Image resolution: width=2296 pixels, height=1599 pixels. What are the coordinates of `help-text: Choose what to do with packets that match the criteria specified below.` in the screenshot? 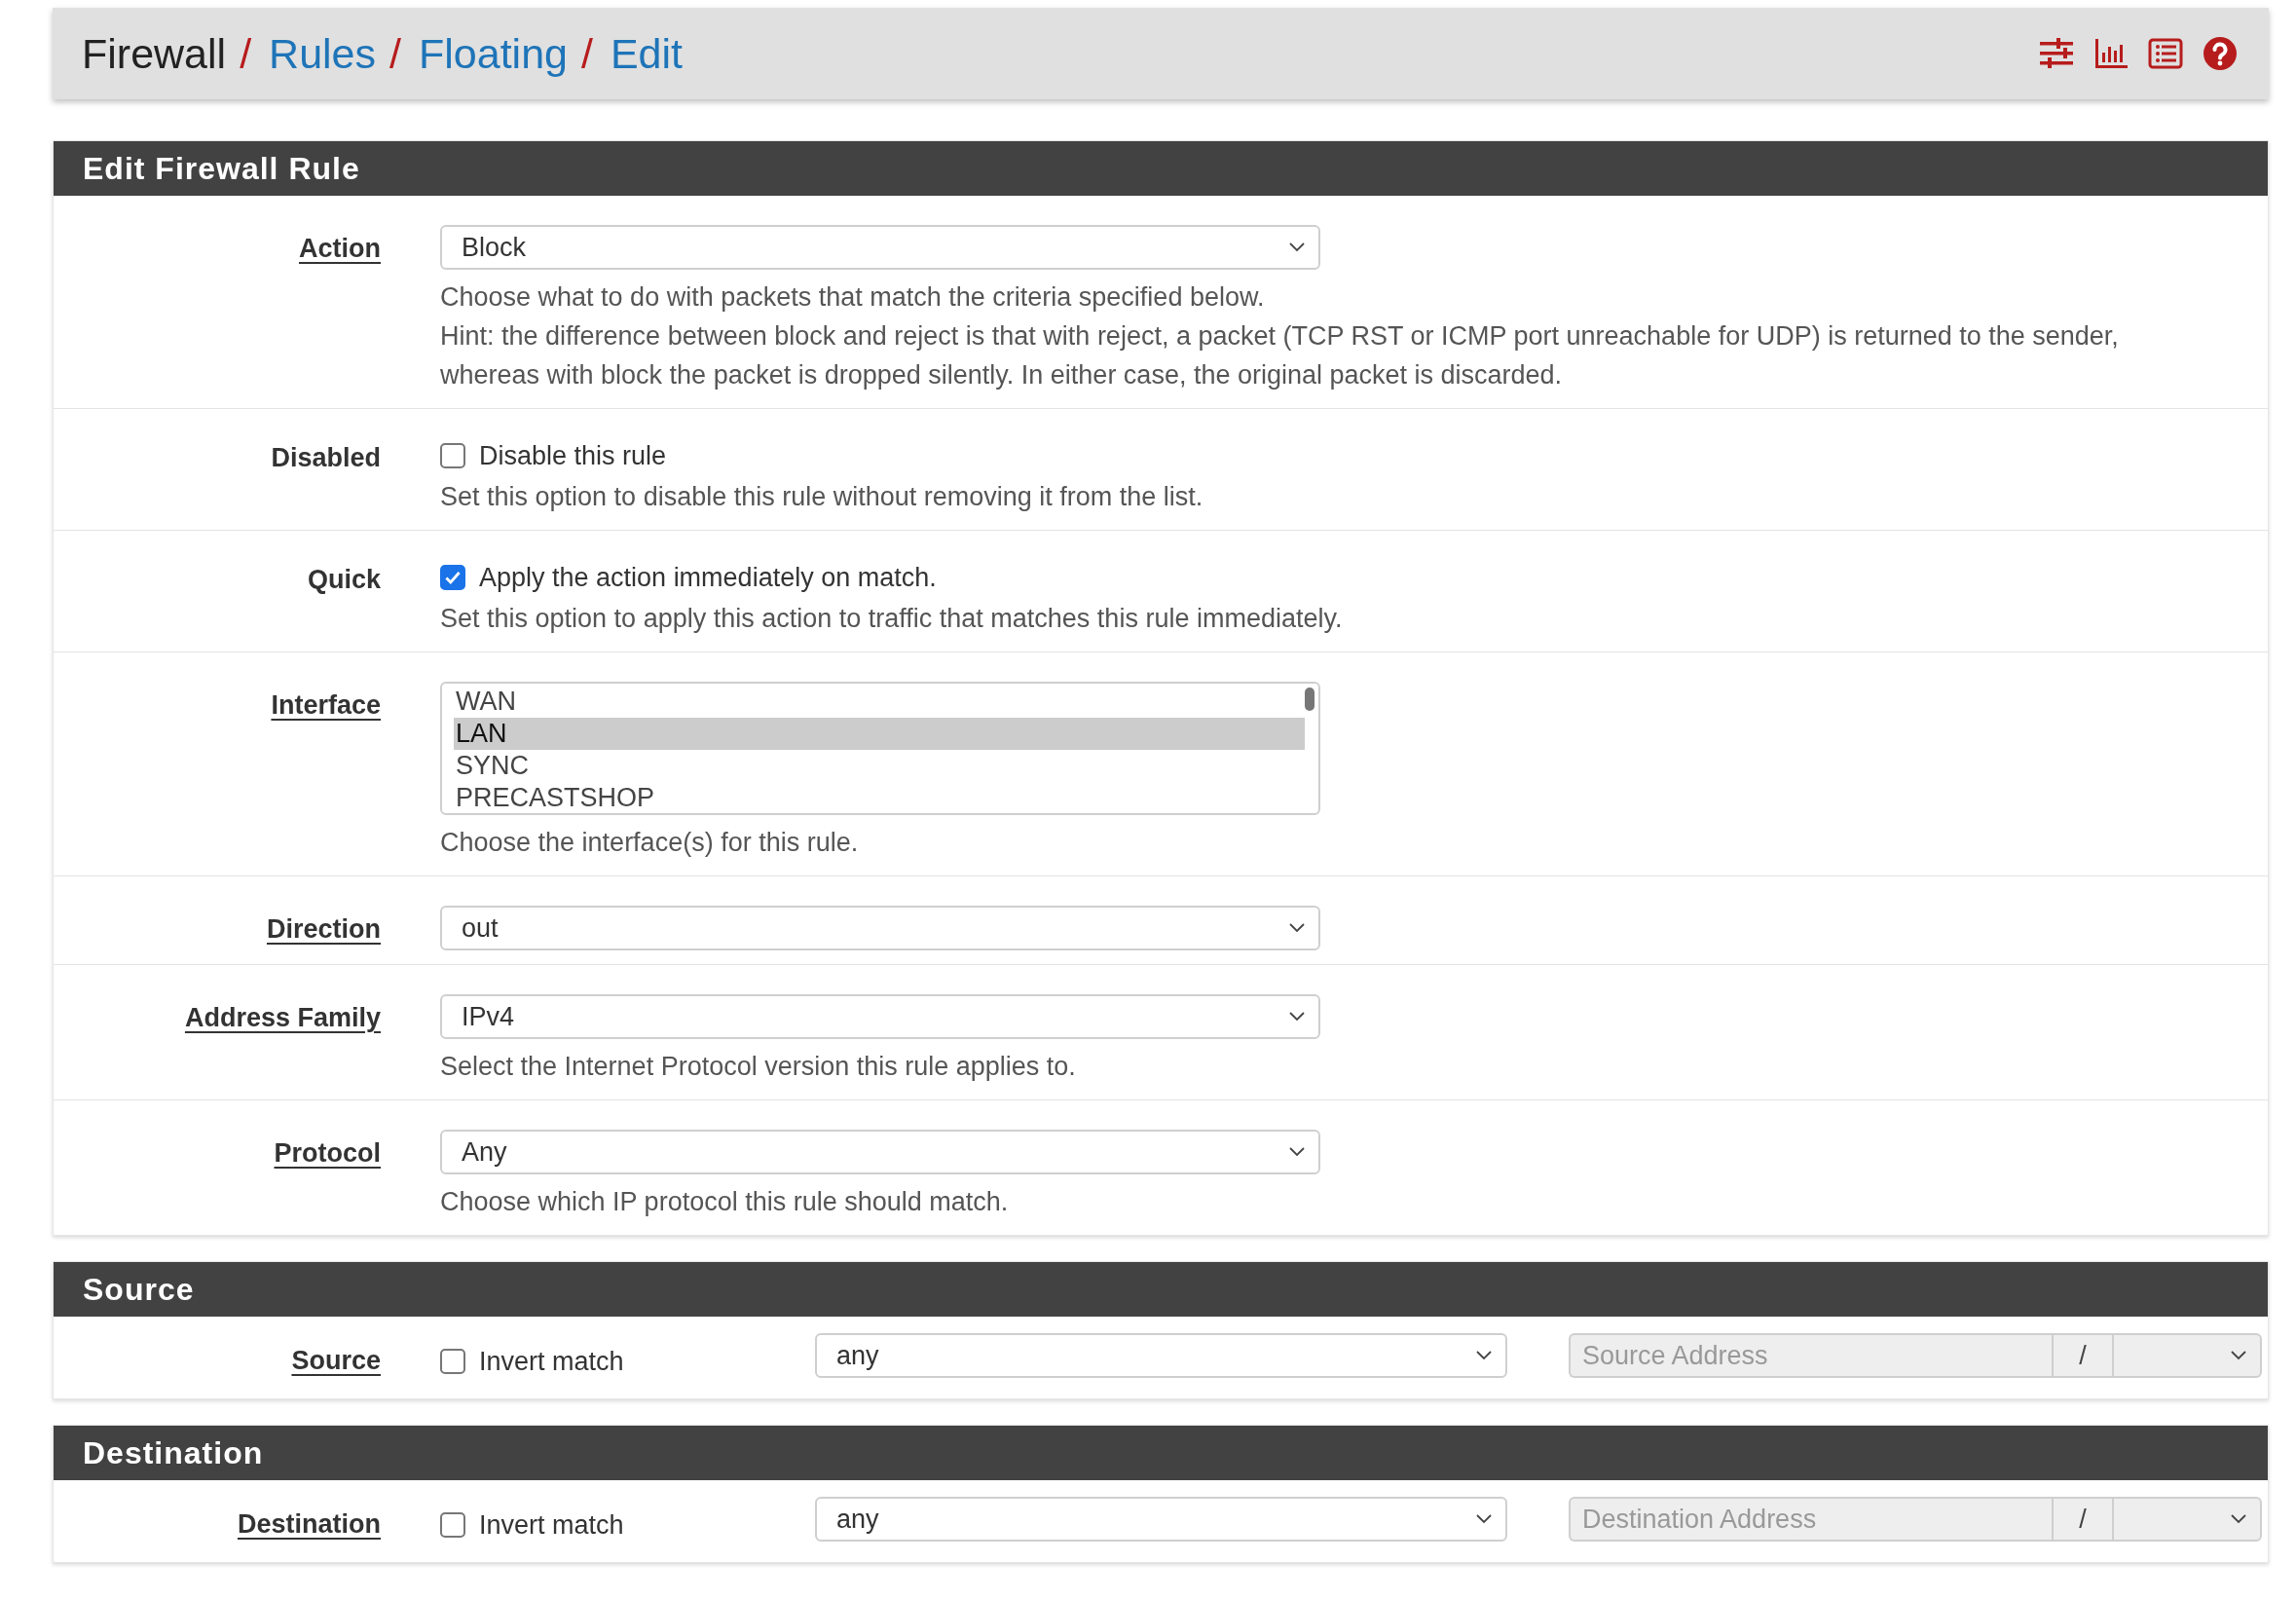 It's located at (853, 298).